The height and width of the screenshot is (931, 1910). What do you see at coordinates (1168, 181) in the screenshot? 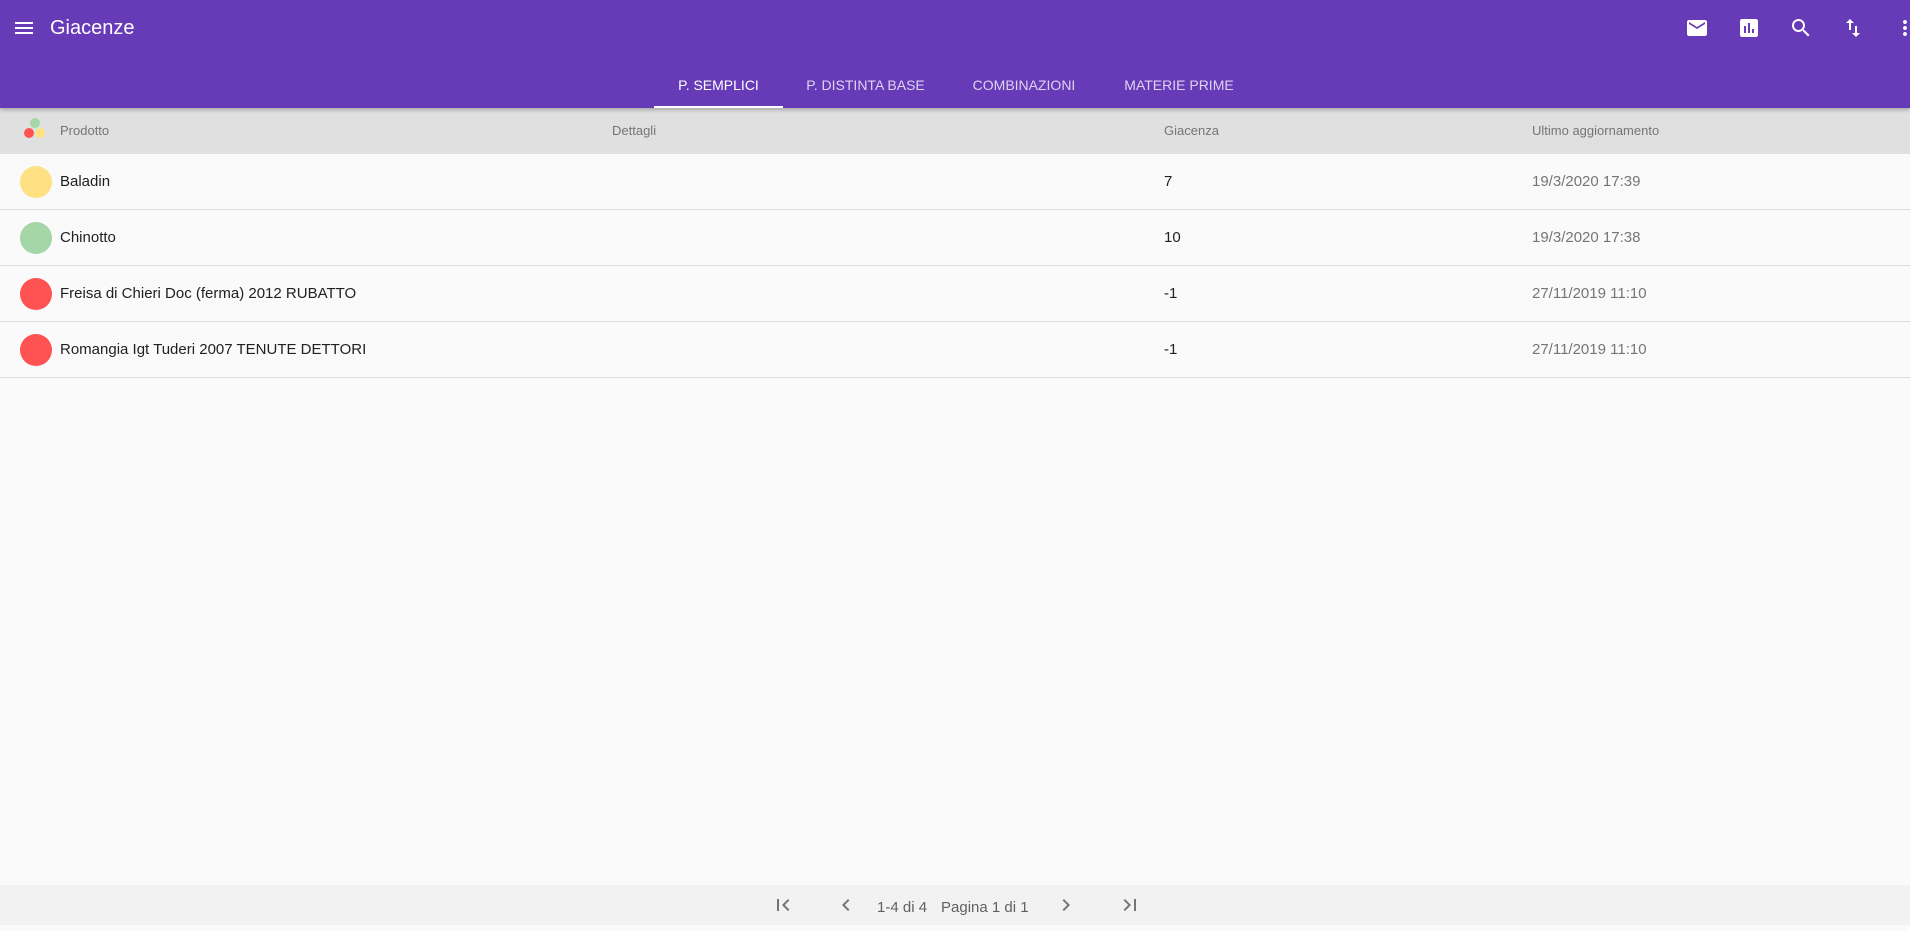
I see `stock-value: 7` at bounding box center [1168, 181].